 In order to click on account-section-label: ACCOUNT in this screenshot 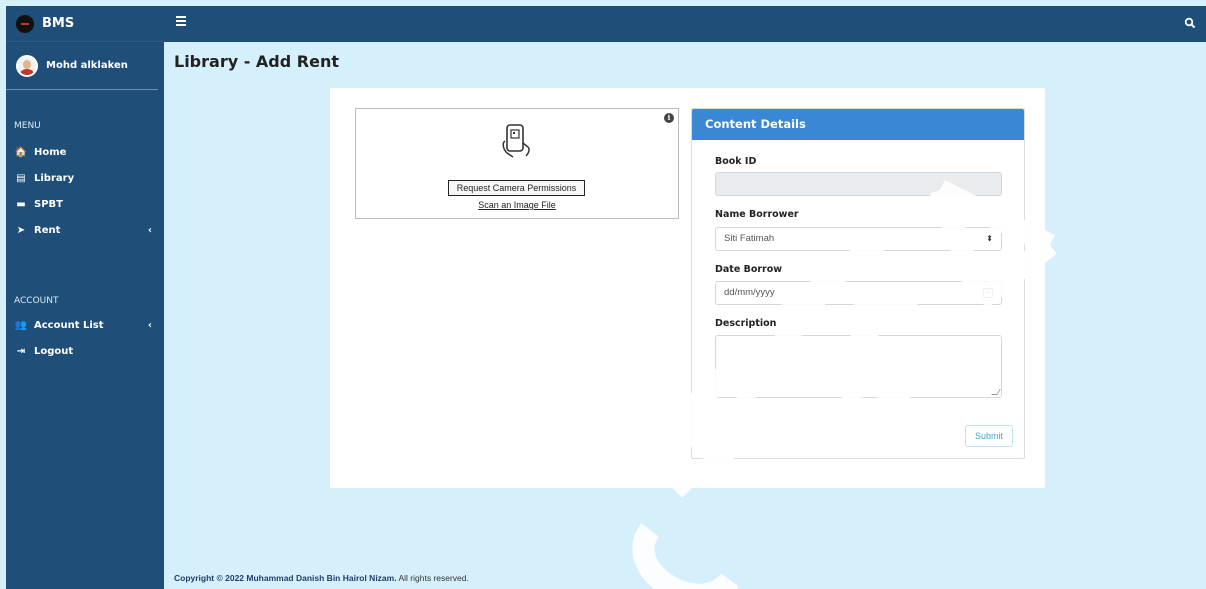, I will do `click(36, 301)`.